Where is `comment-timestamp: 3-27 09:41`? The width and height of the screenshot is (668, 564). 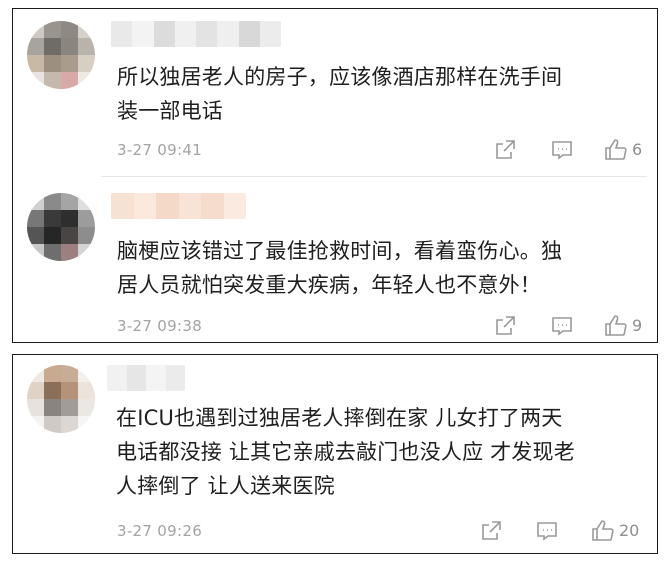 comment-timestamp: 3-27 09:41 is located at coordinates (160, 150).